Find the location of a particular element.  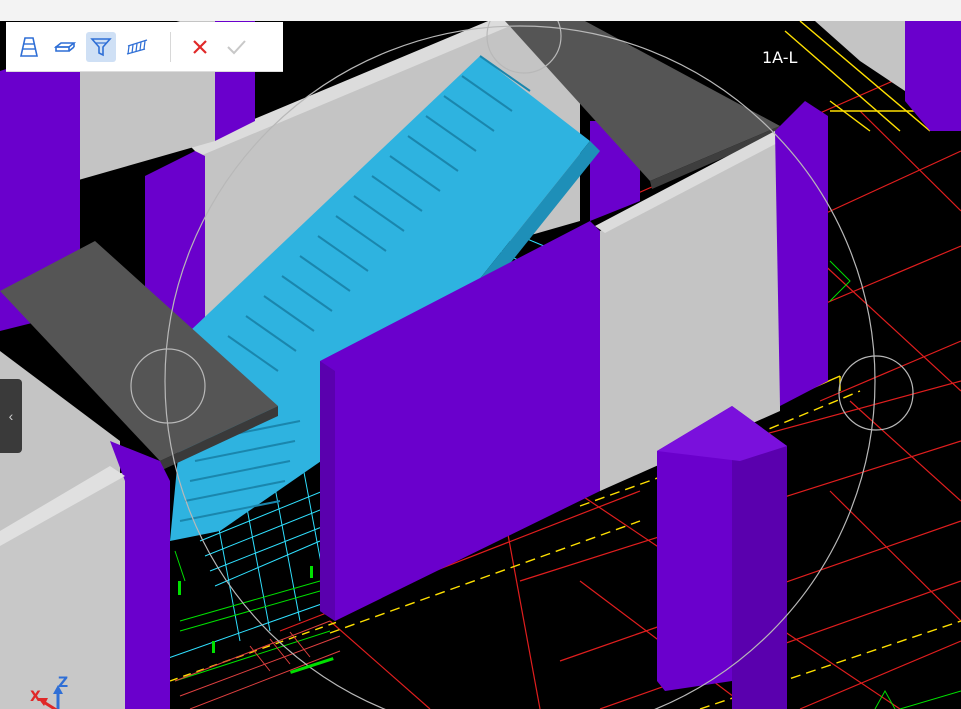

landing-slab-button is located at coordinates (65, 47).